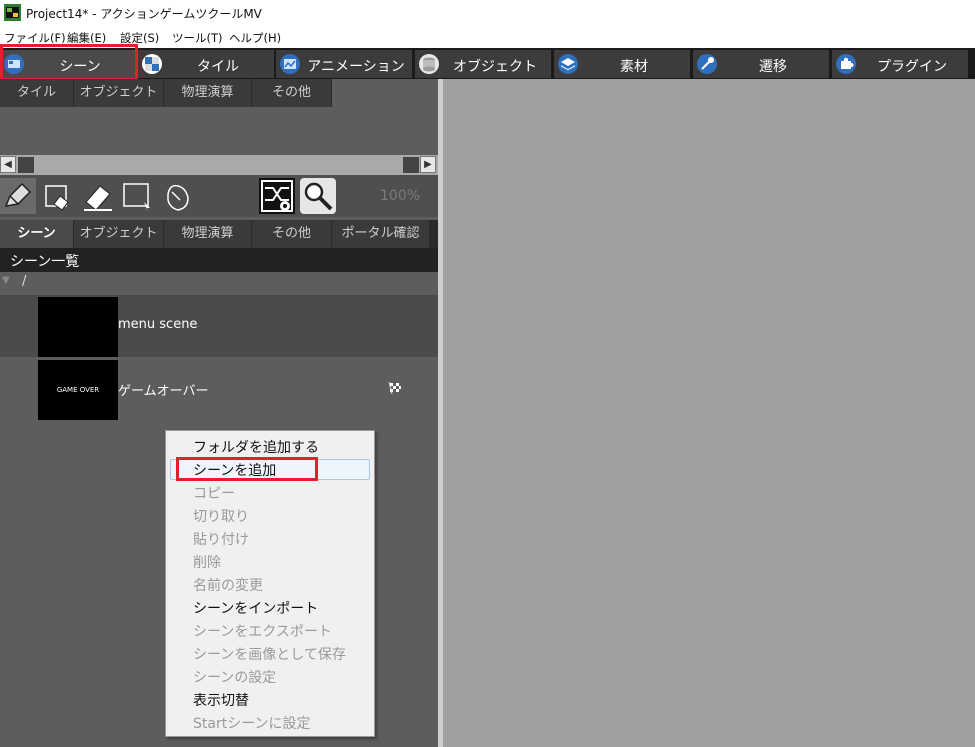  Describe the element at coordinates (214, 493) in the screenshot. I see `menu-copy: コピー` at that location.